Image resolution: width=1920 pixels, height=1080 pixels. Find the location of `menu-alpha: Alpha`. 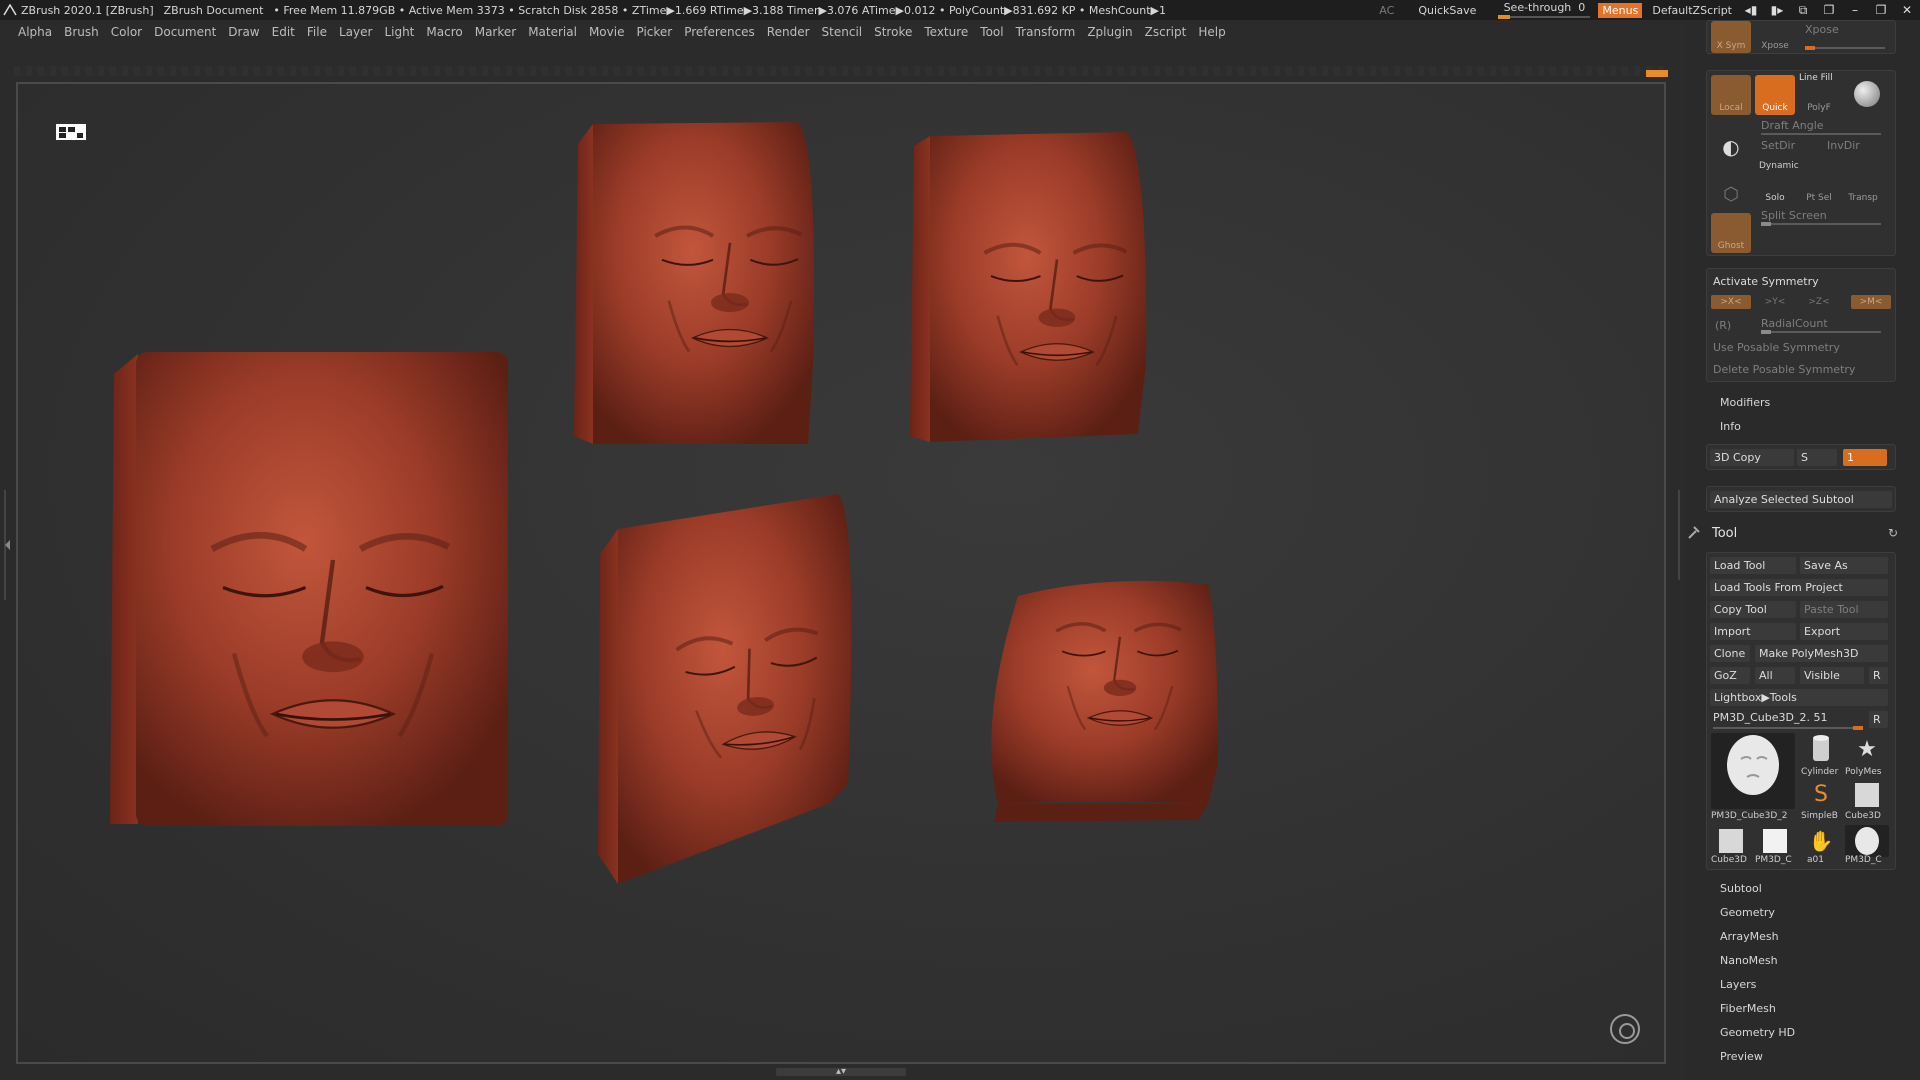

menu-alpha: Alpha is located at coordinates (35, 32).